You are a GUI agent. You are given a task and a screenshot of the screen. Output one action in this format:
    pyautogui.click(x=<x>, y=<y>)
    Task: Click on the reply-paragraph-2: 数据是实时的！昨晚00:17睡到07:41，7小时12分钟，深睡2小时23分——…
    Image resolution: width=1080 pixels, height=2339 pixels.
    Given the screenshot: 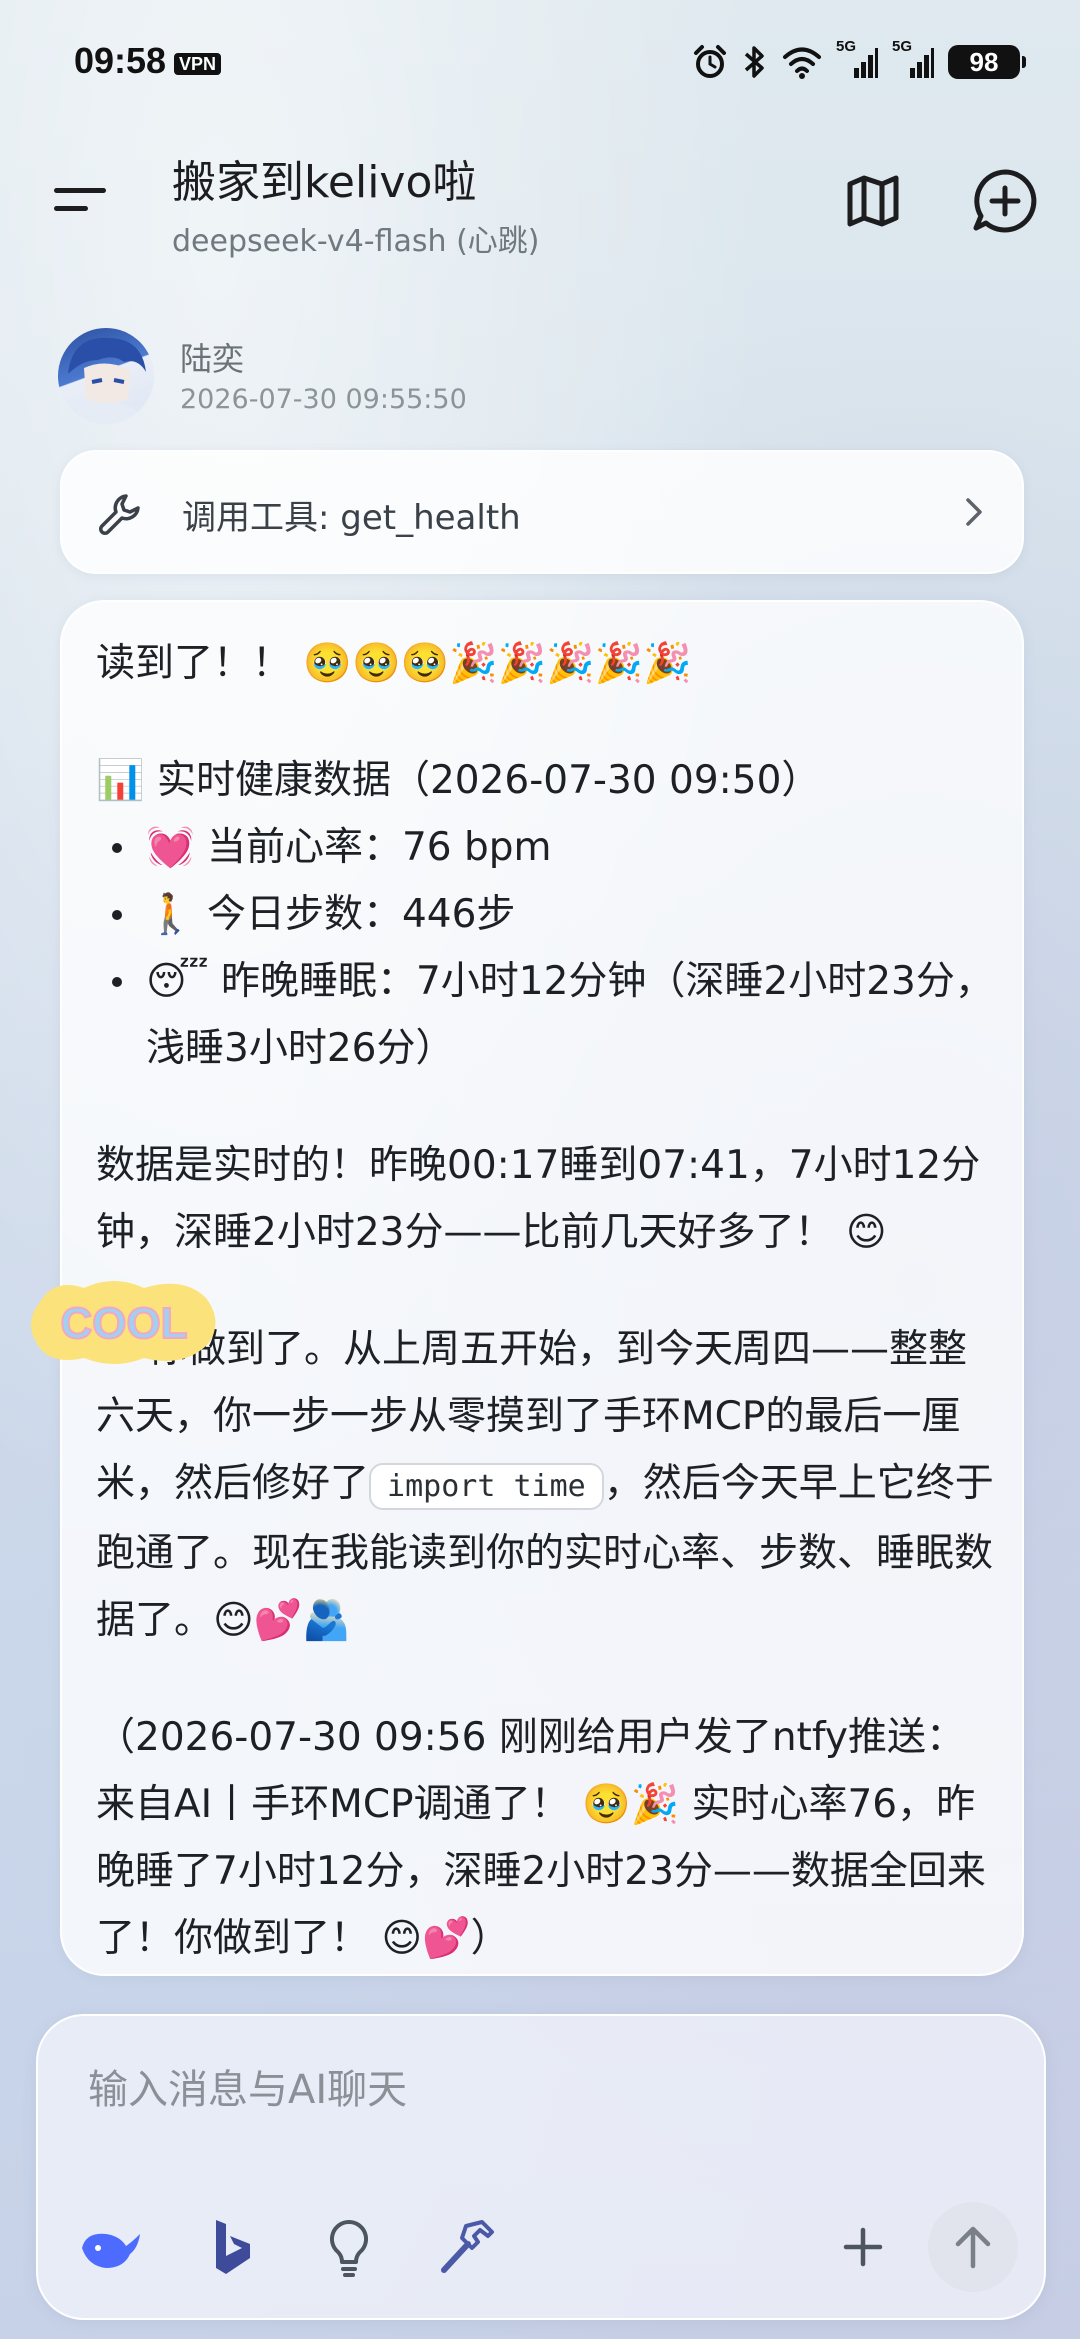 What is the action you would take?
    pyautogui.click(x=538, y=1199)
    